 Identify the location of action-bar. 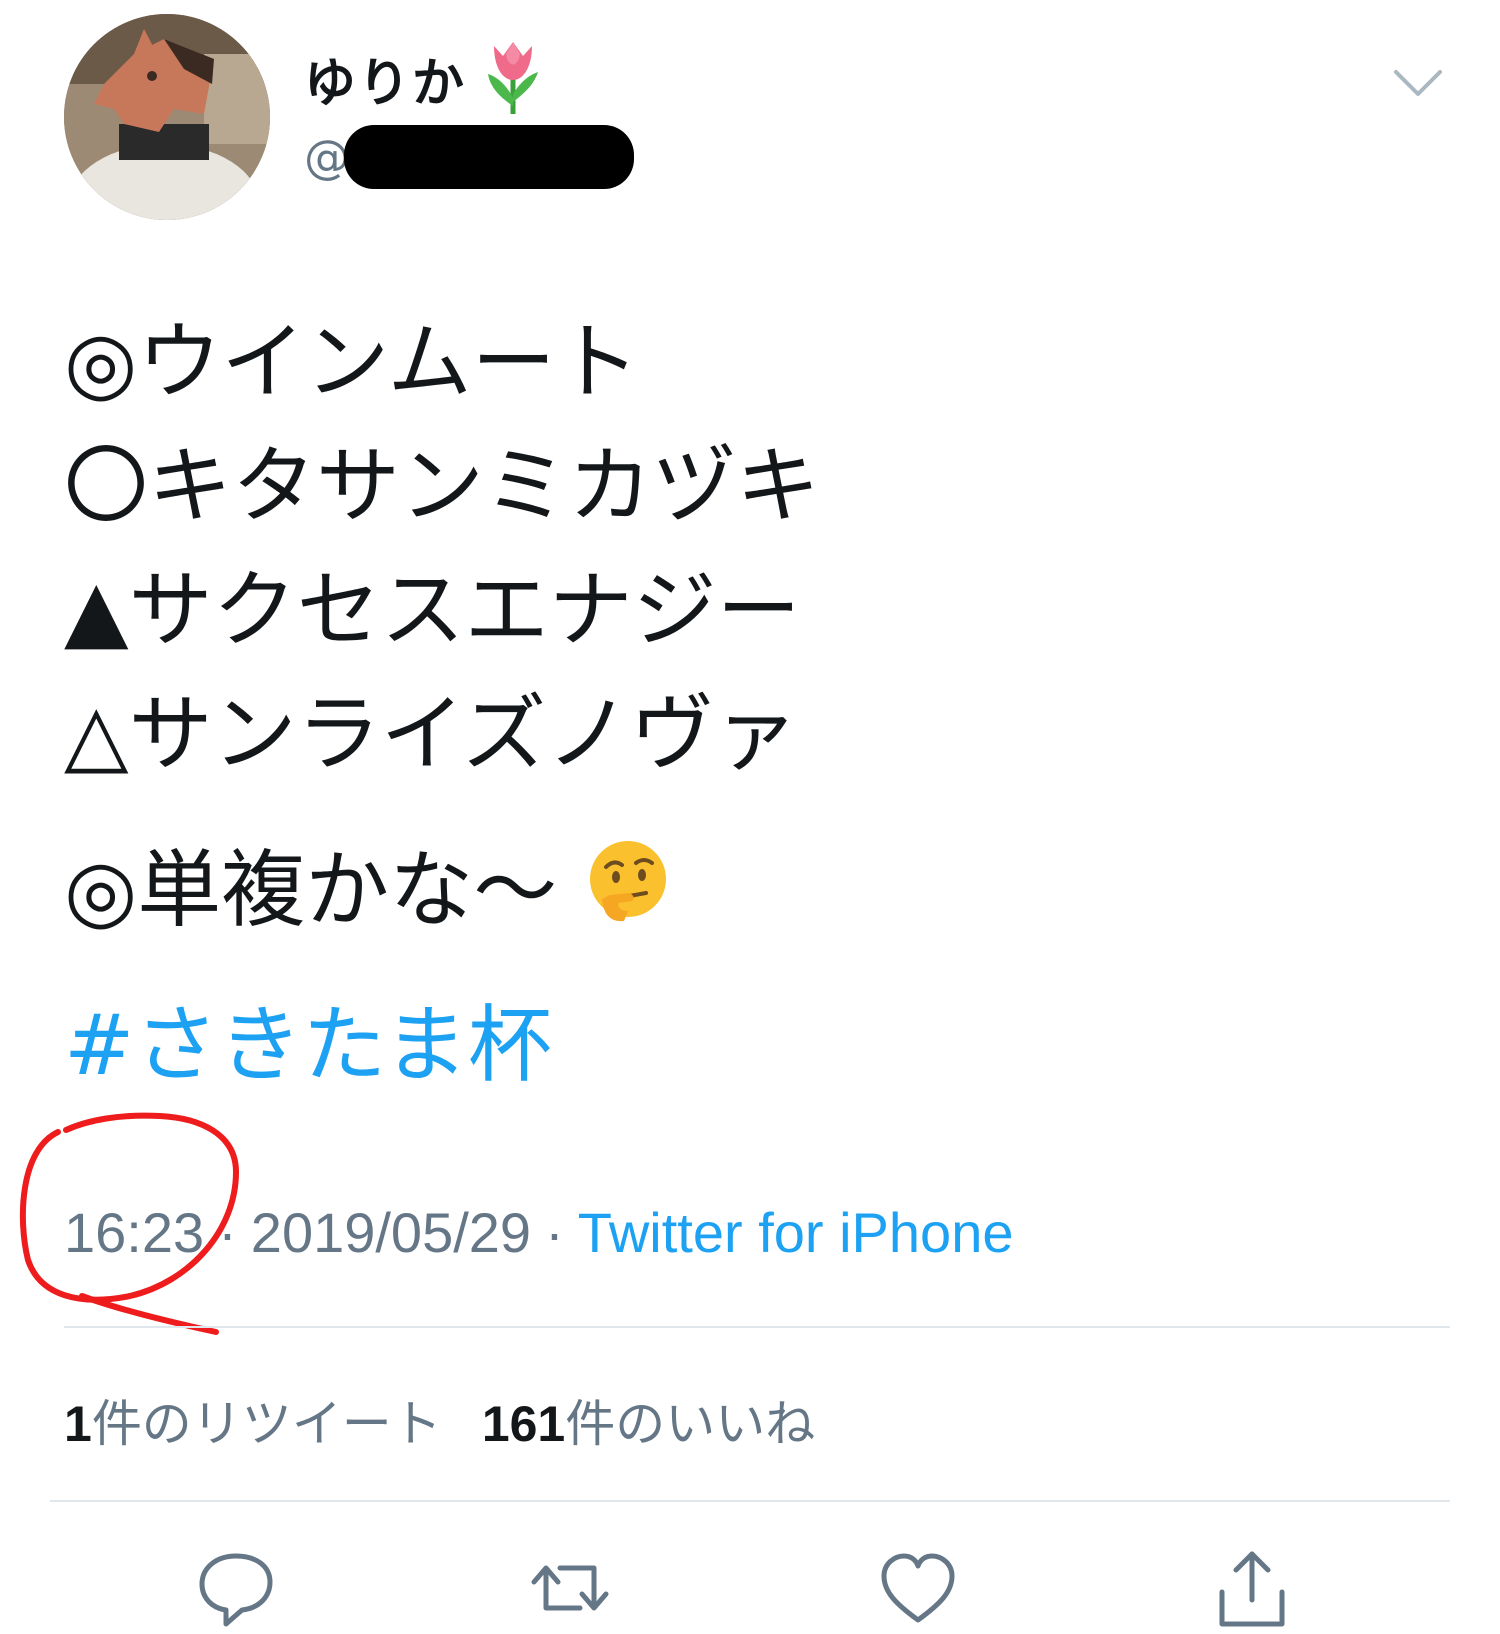
(750, 1591).